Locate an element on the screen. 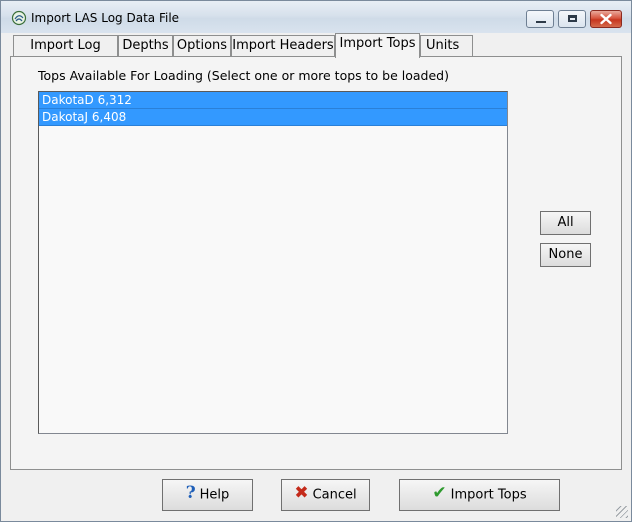 The width and height of the screenshot is (632, 522). tab-import-headers: Import Headers is located at coordinates (283, 46).